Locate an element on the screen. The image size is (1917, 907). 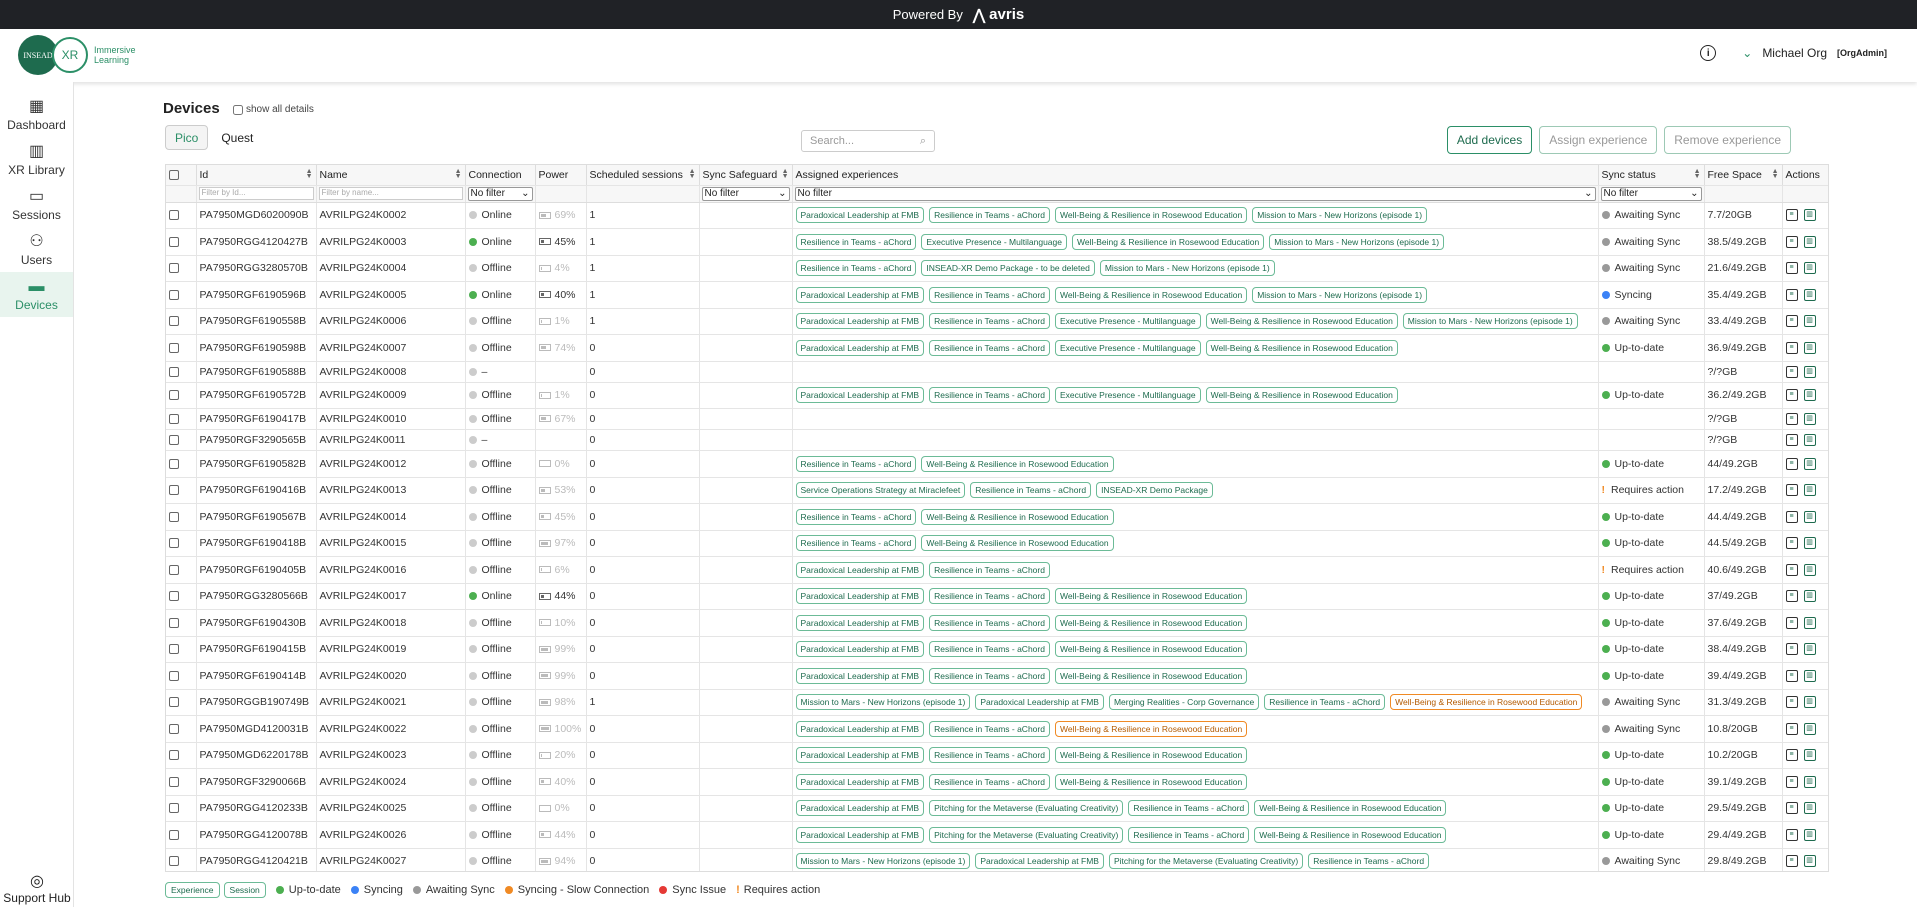
show-all-checkbox is located at coordinates (238, 109).